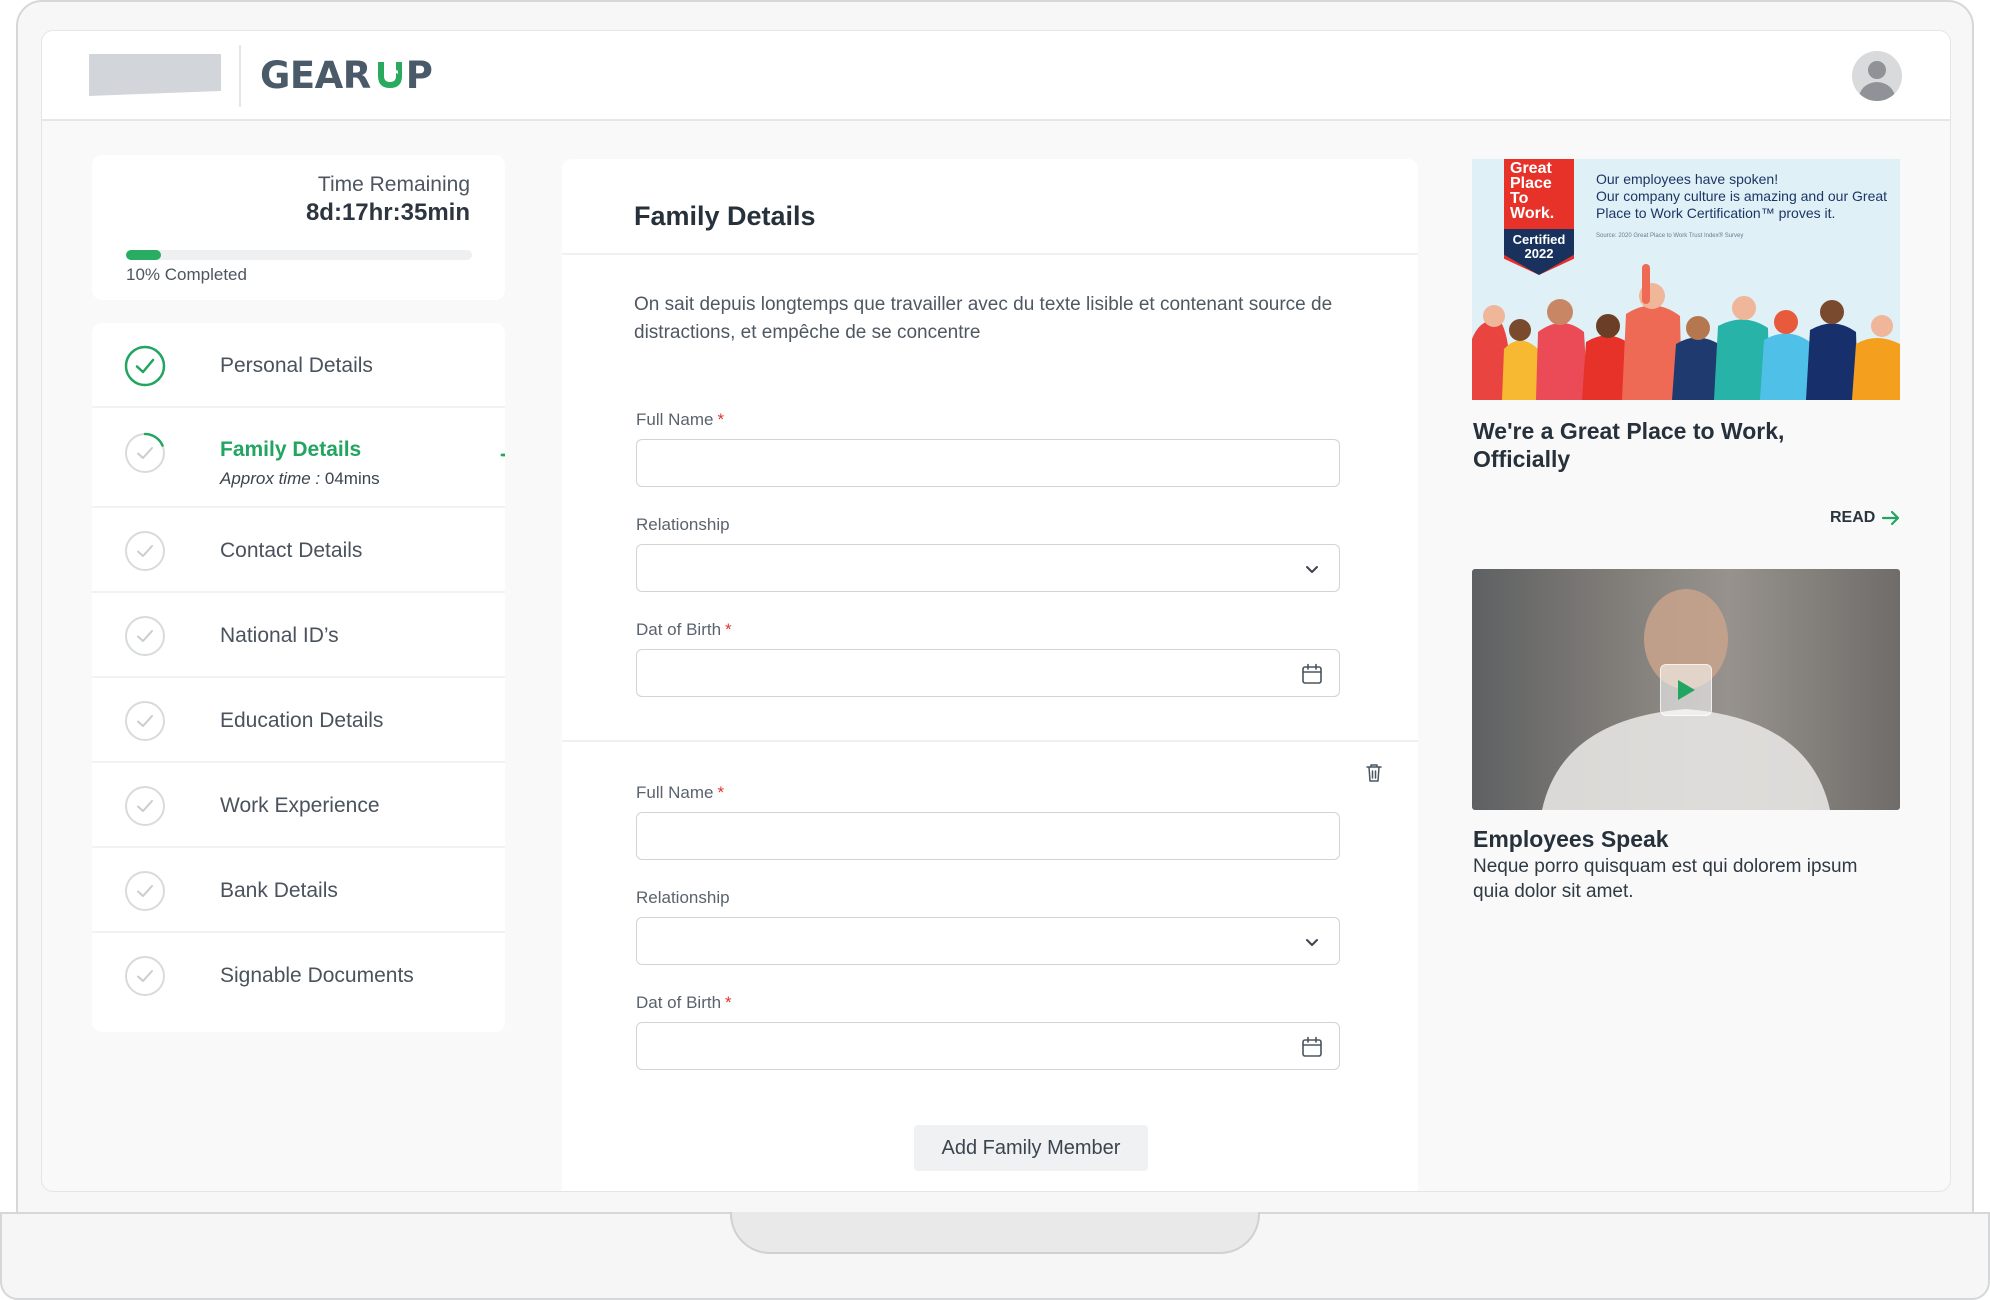 The height and width of the screenshot is (1300, 1990). What do you see at coordinates (1374, 773) in the screenshot?
I see `trash-icon` at bounding box center [1374, 773].